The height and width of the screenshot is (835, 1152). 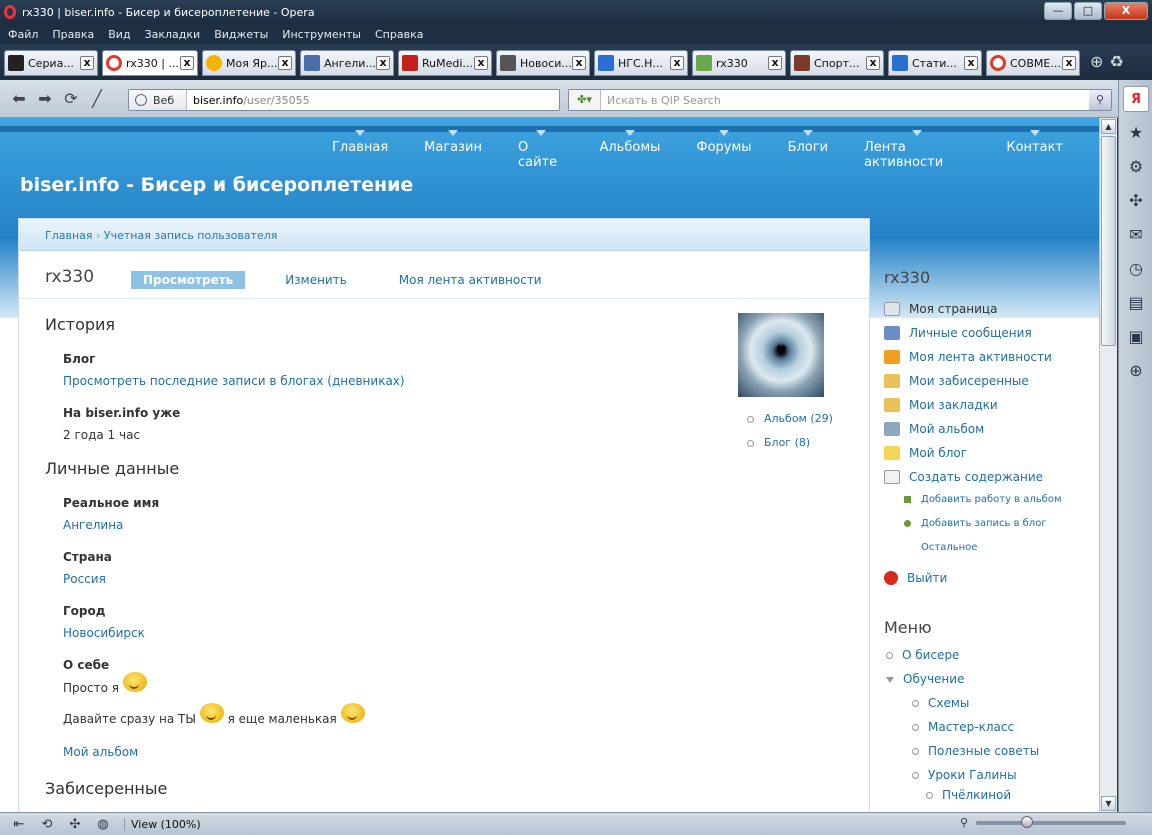 I want to click on nav-about: О сайте, so click(x=540, y=150).